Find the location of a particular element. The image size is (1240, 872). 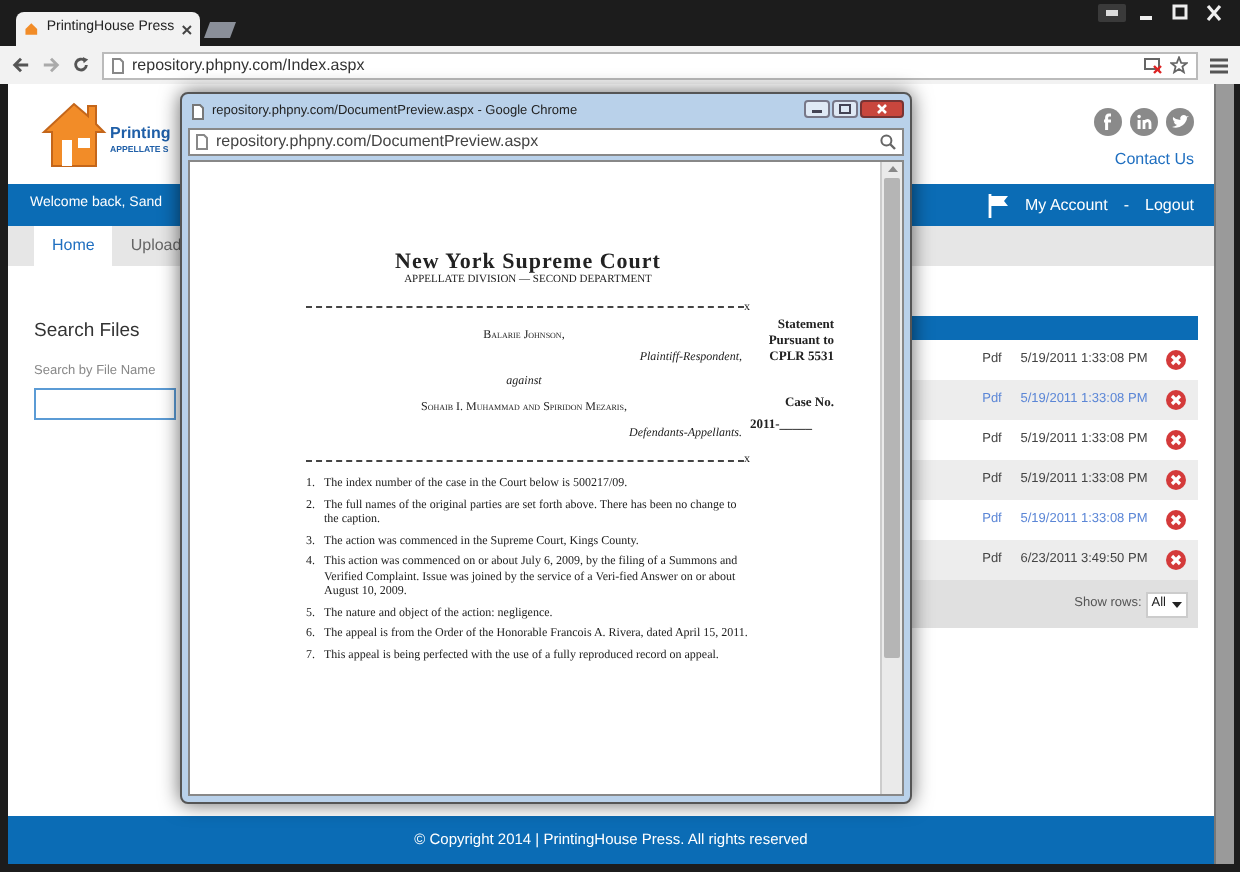

window-menu-icon is located at coordinates (1112, 13).